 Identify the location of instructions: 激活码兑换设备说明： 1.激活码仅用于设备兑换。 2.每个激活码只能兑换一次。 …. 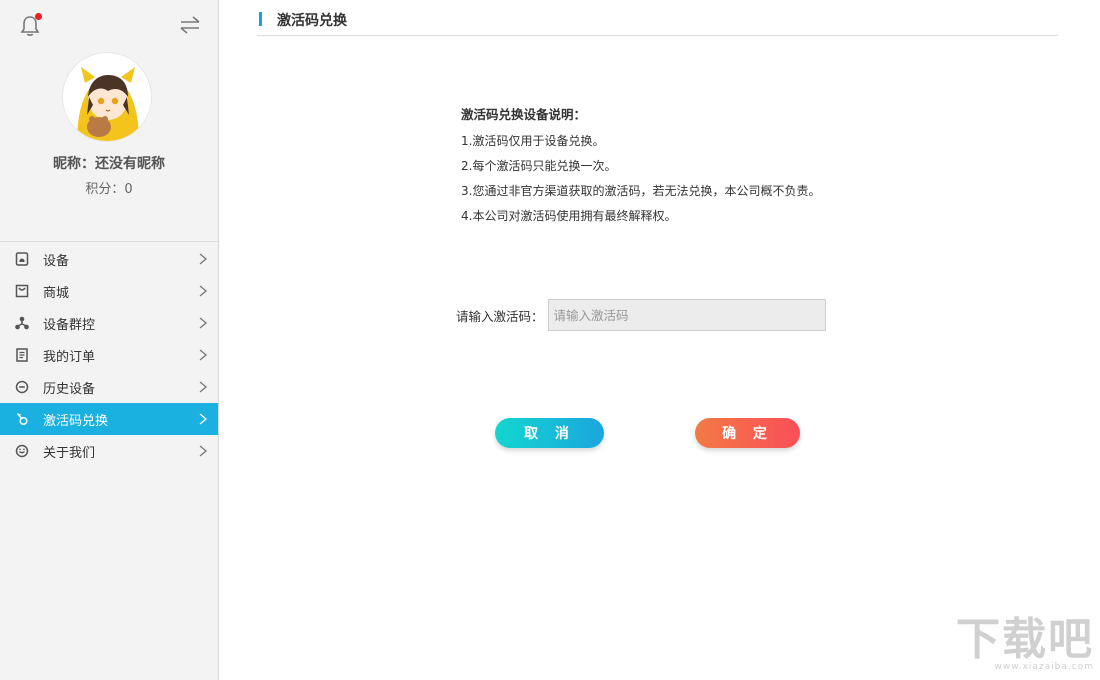
(671, 168).